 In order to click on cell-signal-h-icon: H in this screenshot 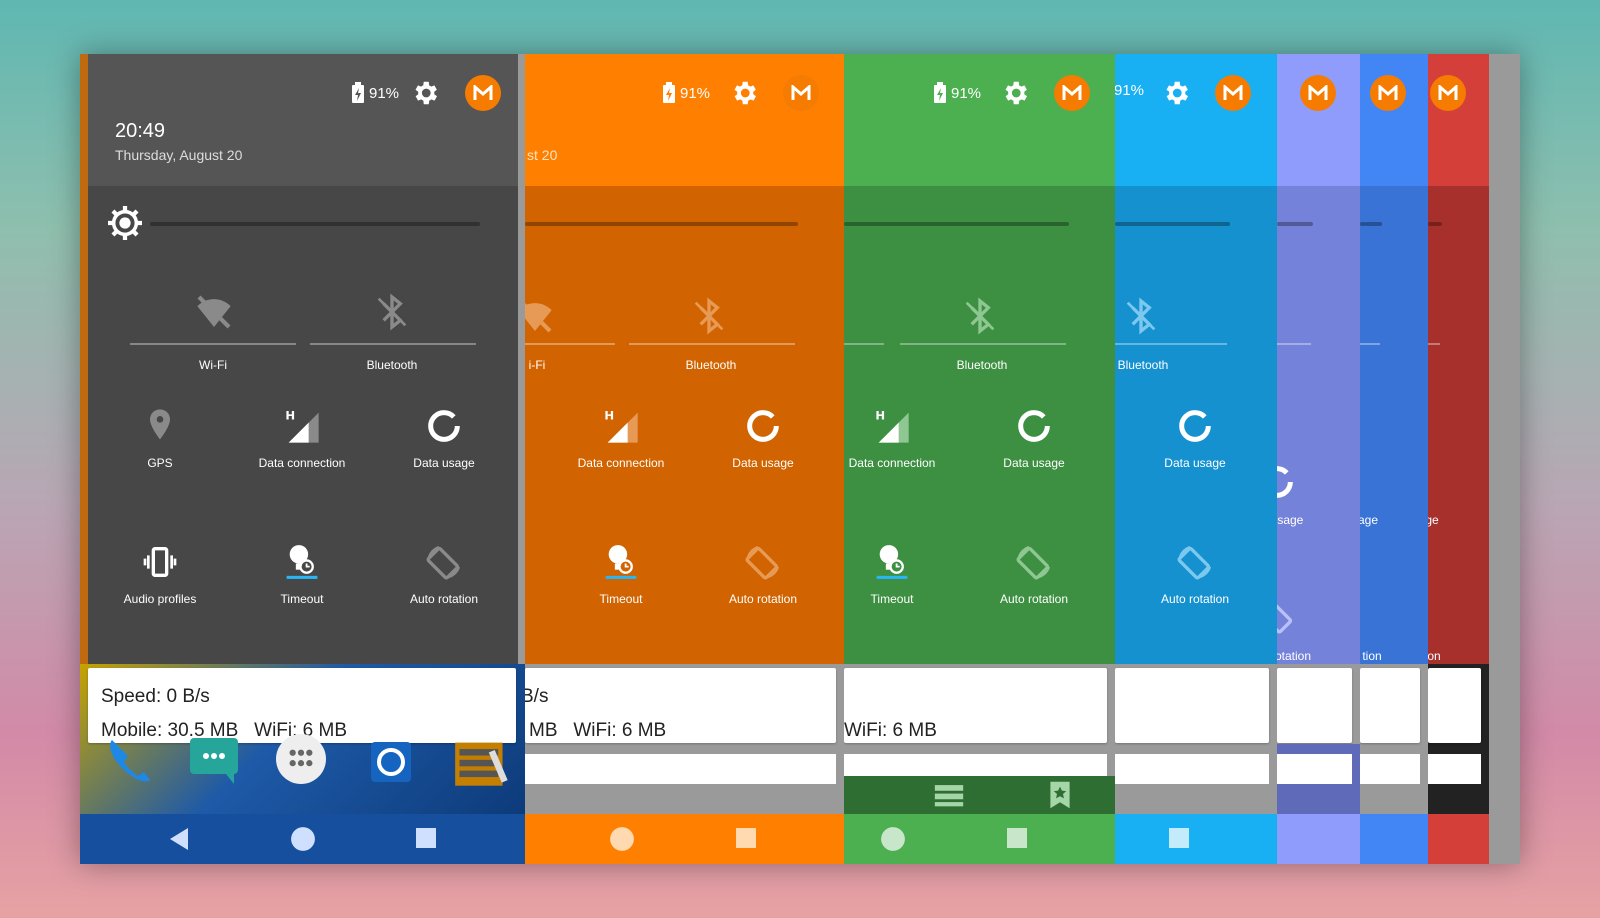, I will do `click(892, 425)`.